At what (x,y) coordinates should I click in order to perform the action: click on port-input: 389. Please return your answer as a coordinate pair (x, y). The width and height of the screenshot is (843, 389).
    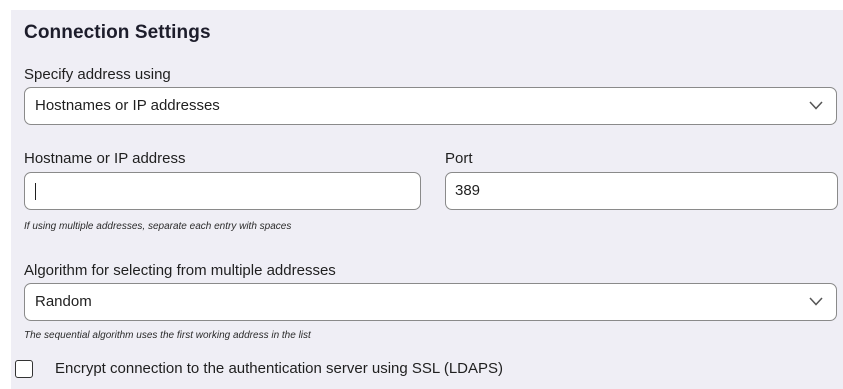
    Looking at the image, I should click on (641, 191).